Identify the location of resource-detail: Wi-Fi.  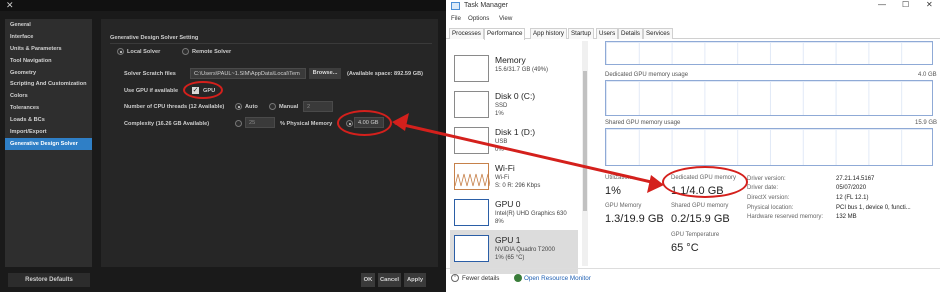
(502, 178).